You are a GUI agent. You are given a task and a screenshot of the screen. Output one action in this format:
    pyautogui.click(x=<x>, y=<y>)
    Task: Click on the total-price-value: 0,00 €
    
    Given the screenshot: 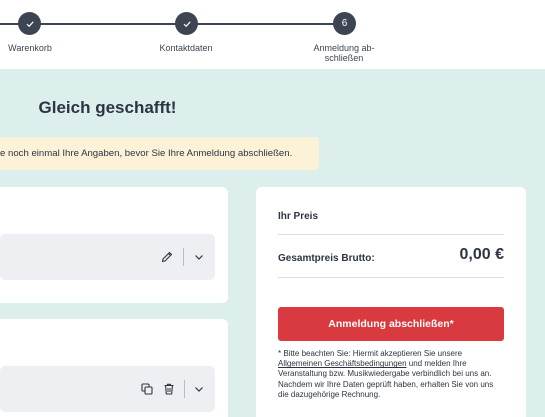 What is the action you would take?
    pyautogui.click(x=481, y=254)
    